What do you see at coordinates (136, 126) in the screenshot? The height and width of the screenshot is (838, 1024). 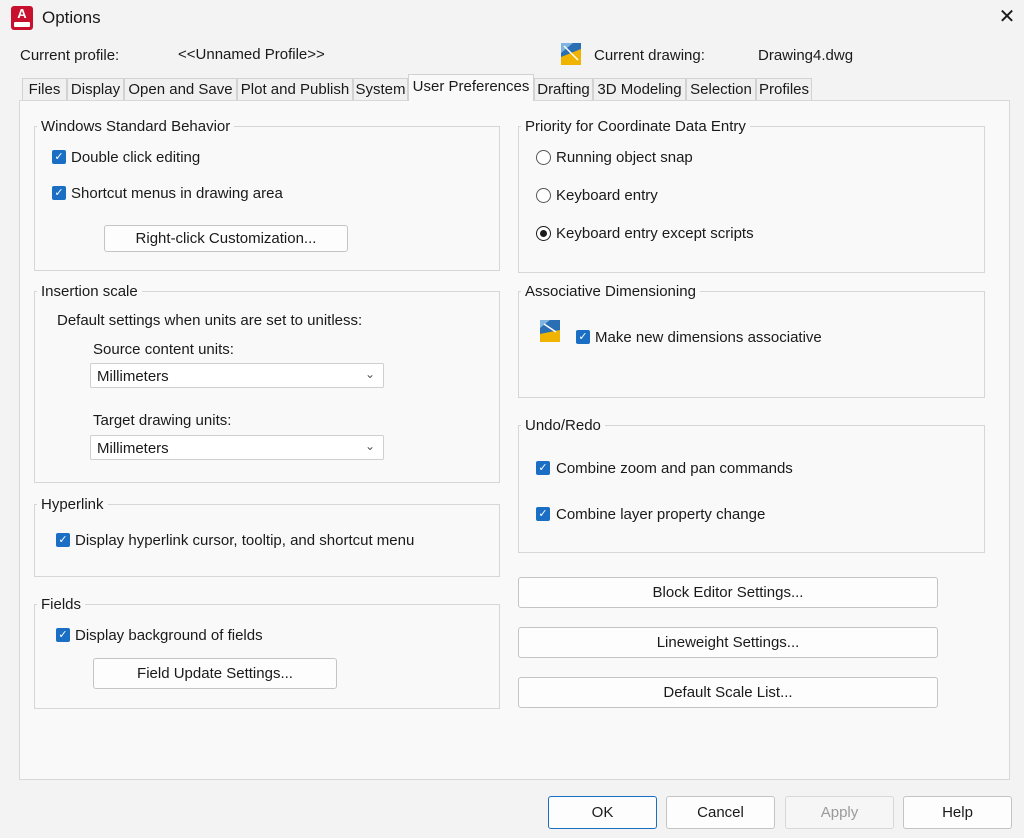 I see `windows-standard-behavior-title: Windows Standard Behavior` at bounding box center [136, 126].